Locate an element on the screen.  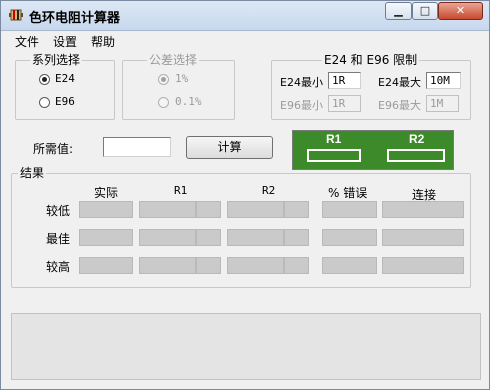
close-icon: ✕ is located at coordinates (460, 10).